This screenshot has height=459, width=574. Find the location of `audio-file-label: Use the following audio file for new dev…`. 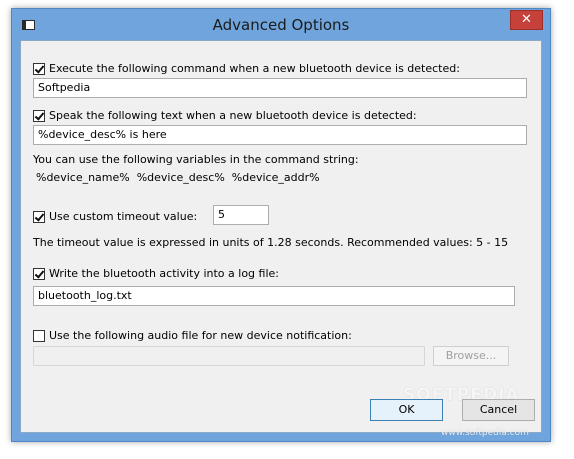

audio-file-label: Use the following audio file for new dev… is located at coordinates (200, 335).